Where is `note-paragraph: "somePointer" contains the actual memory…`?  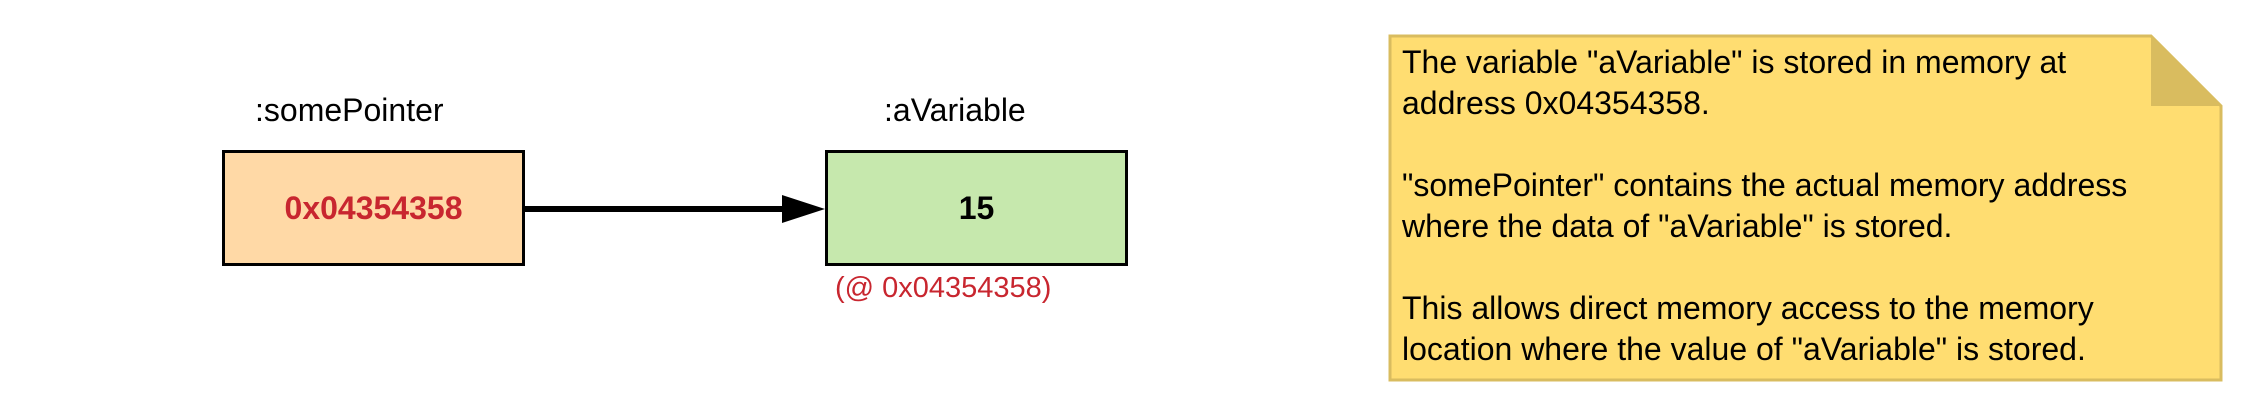 note-paragraph: "somePointer" contains the actual memory… is located at coordinates (1765, 205).